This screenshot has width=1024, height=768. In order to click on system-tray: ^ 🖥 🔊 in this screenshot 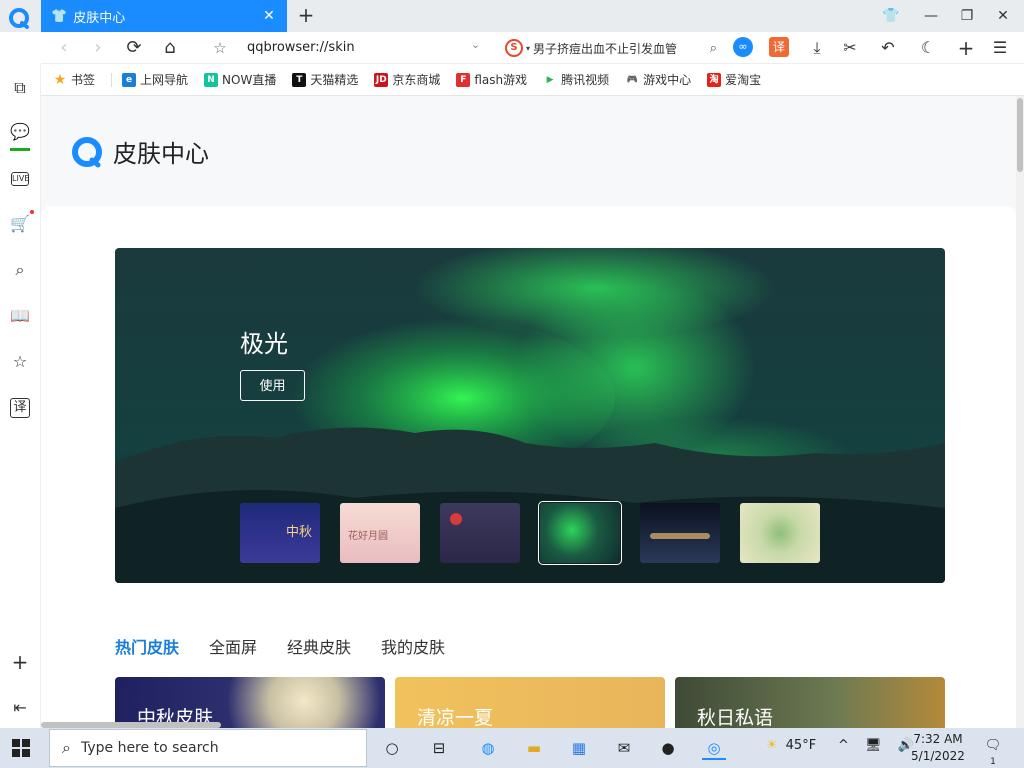, I will do `click(879, 745)`.